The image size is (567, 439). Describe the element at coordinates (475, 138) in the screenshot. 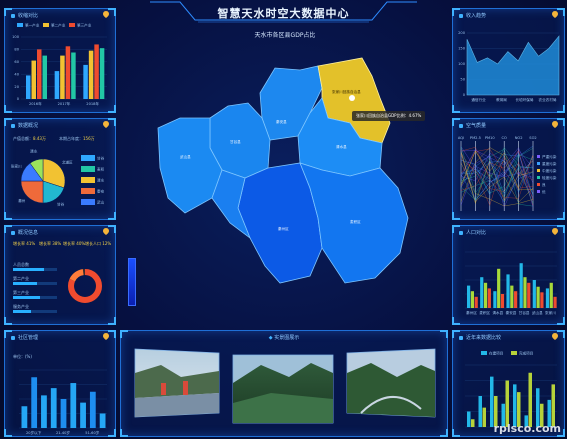

I see `axis-label: PM2.5` at that location.